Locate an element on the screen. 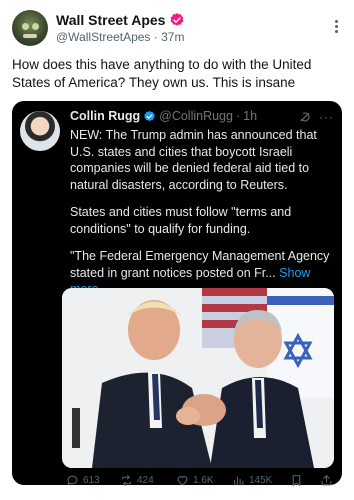 The width and height of the screenshot is (354, 500). quoted-author-row: Collin Rugg @CollinRugg · 1h is located at coordinates (163, 116).